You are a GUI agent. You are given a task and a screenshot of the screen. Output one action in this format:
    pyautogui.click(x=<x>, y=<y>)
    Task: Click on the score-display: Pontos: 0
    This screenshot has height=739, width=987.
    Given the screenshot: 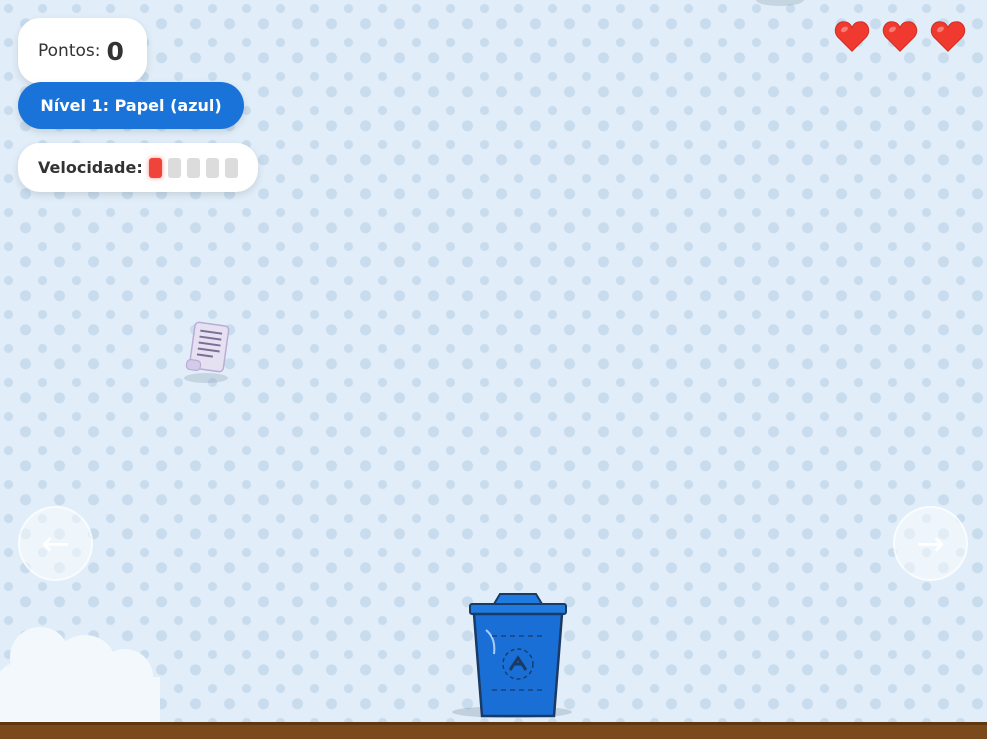 What is the action you would take?
    pyautogui.click(x=82, y=51)
    